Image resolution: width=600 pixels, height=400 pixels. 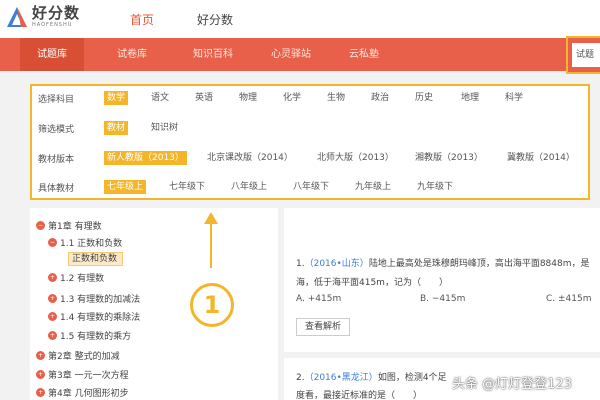 I want to click on question-text: 陆地上最高处是珠穆朗玛峰顶，高出海平面8848m，是, so click(x=479, y=264).